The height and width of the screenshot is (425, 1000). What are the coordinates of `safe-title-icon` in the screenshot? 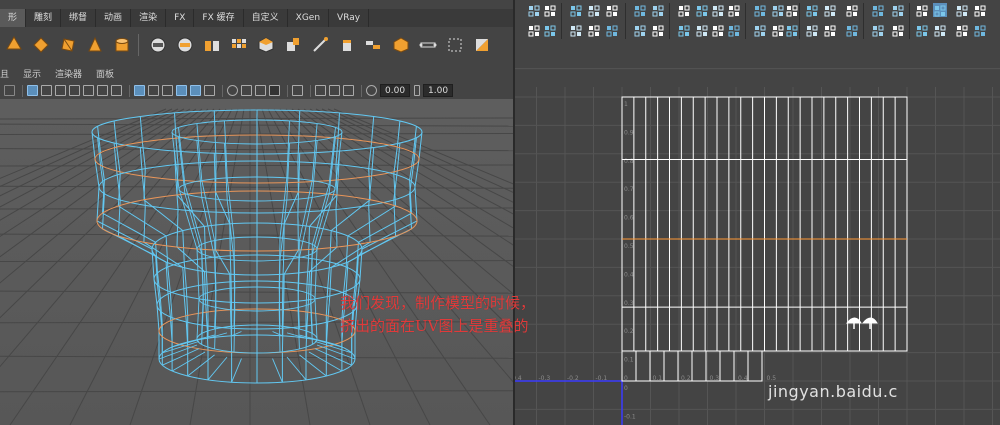 It's located at (116, 90).